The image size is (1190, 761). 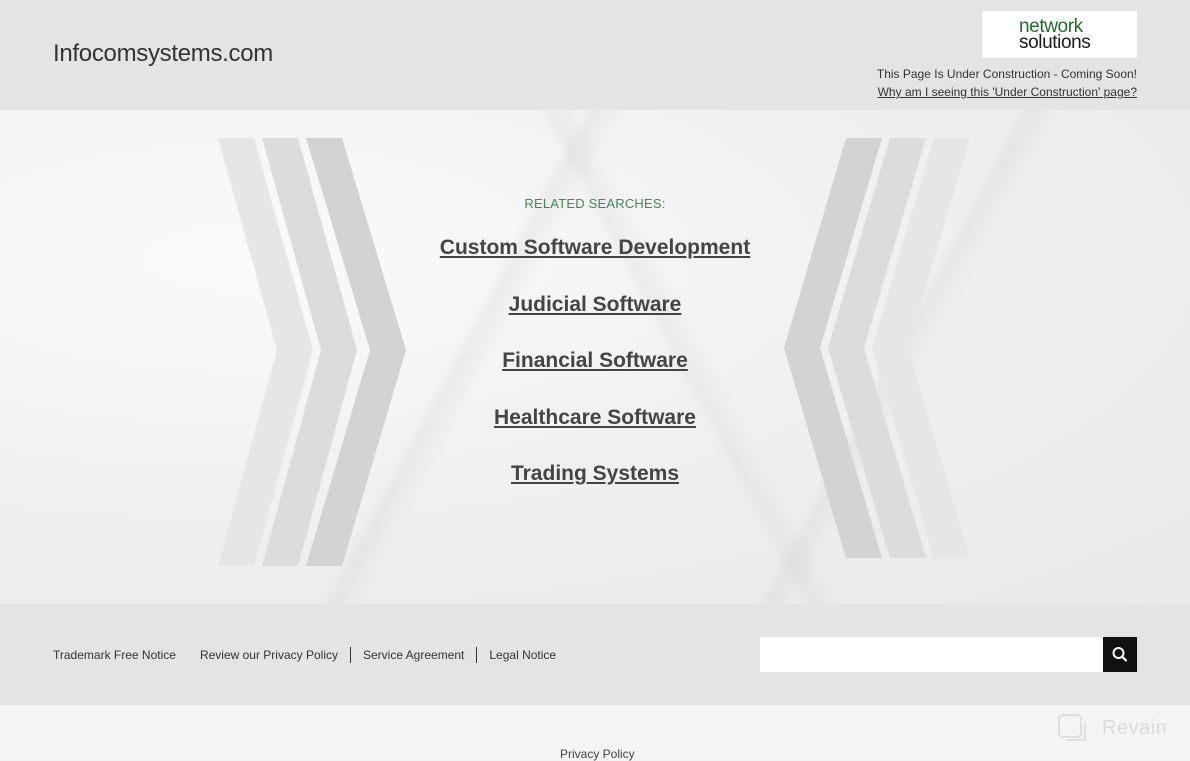 What do you see at coordinates (114, 655) in the screenshot?
I see `footer-link-trademark: Trademark Free Notice` at bounding box center [114, 655].